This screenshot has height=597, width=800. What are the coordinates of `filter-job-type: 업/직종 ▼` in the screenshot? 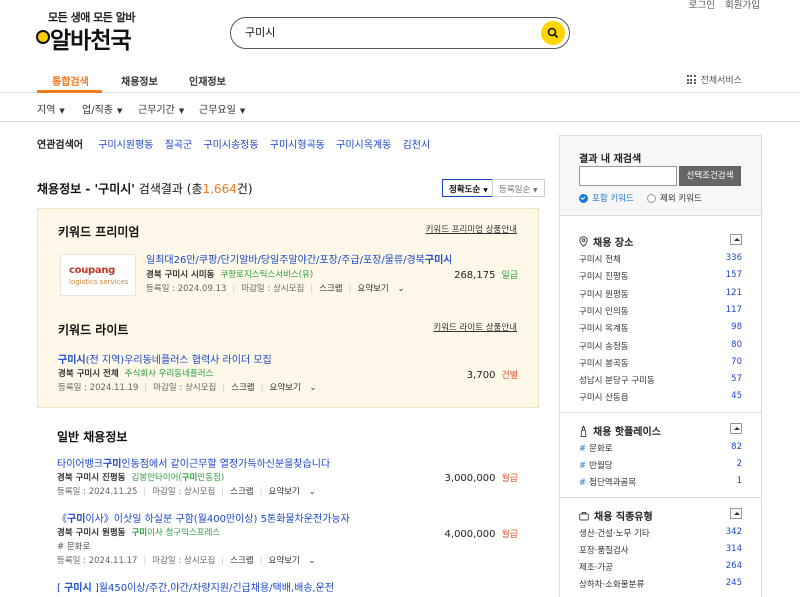 It's located at (102, 108).